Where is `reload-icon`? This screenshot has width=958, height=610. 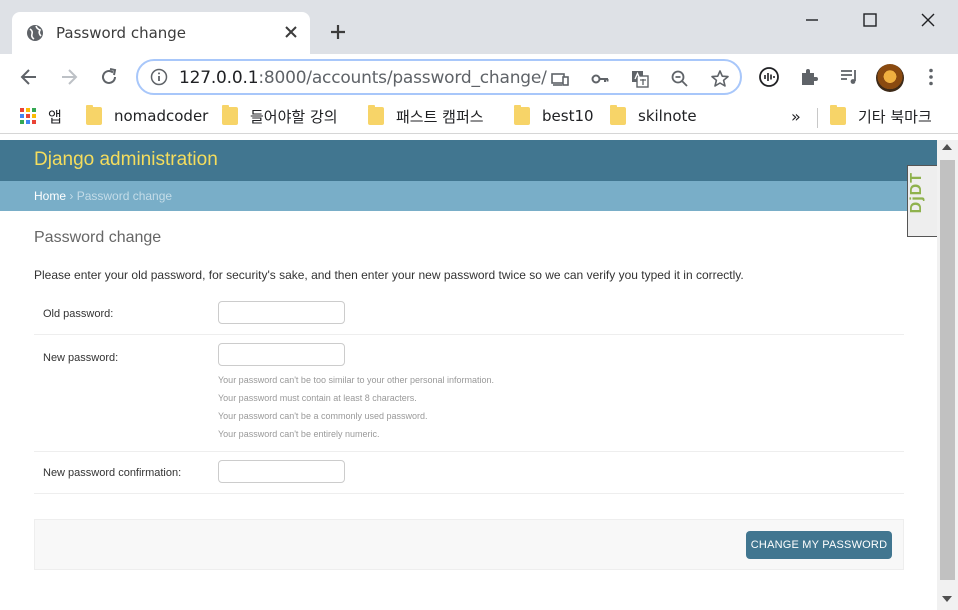 reload-icon is located at coordinates (109, 77).